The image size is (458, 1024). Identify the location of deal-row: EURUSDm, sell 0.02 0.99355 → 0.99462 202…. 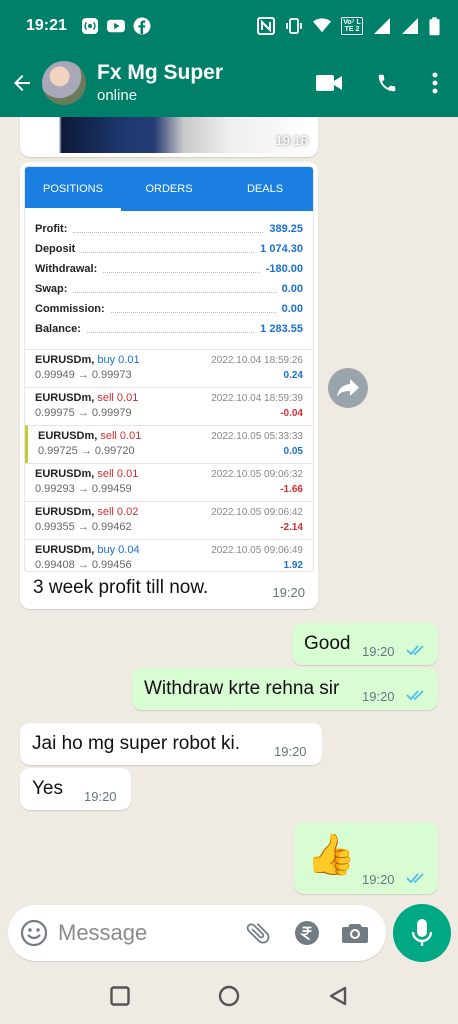
(169, 520).